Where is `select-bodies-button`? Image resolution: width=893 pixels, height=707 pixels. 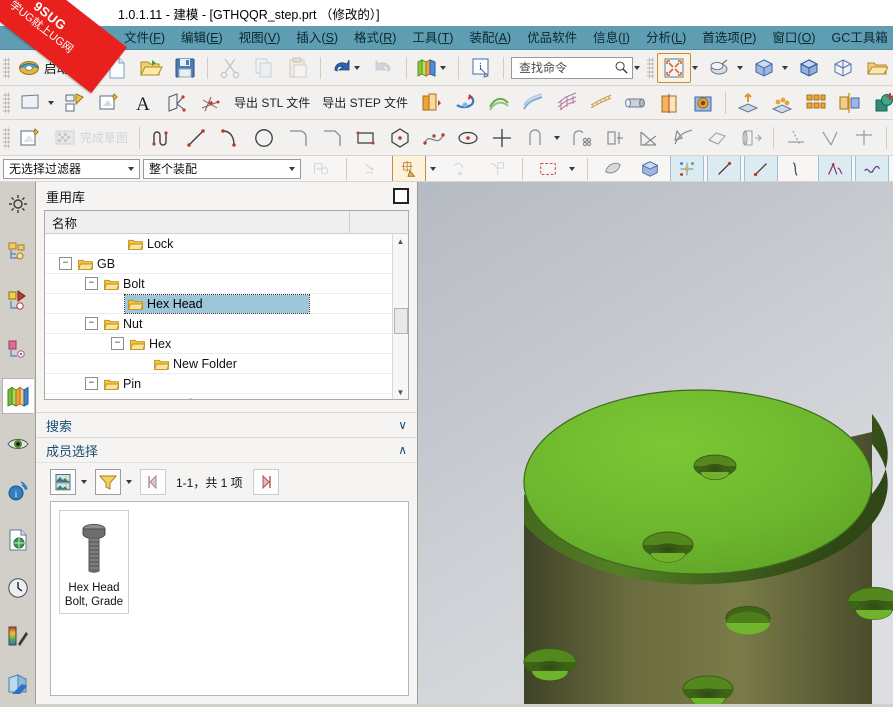
select-bodies-button is located at coordinates (650, 168).